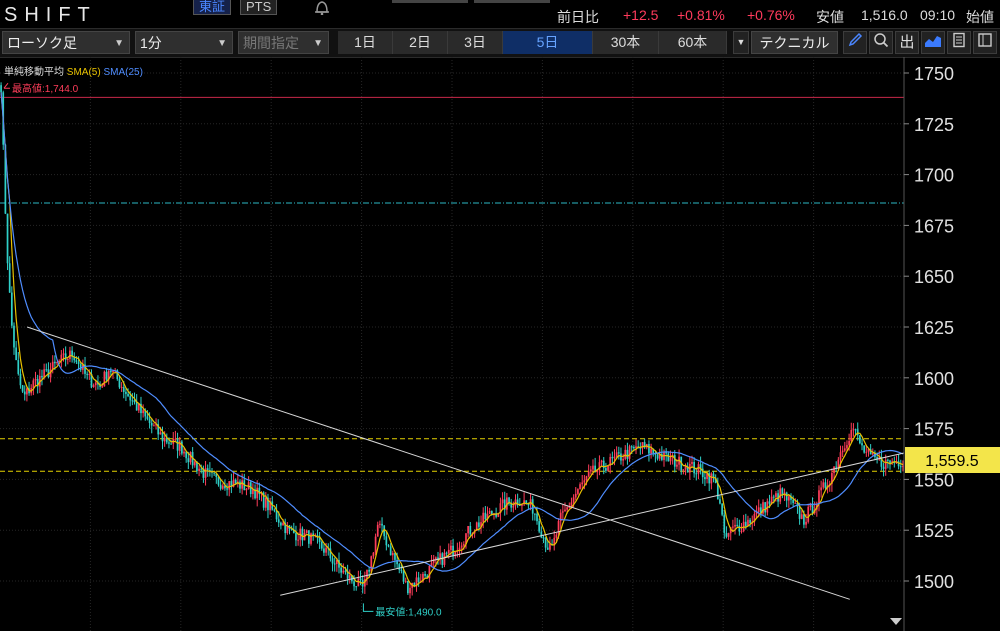 This screenshot has width=1000, height=631. What do you see at coordinates (701, 15) in the screenshot?
I see `change-percent: +0.81%` at bounding box center [701, 15].